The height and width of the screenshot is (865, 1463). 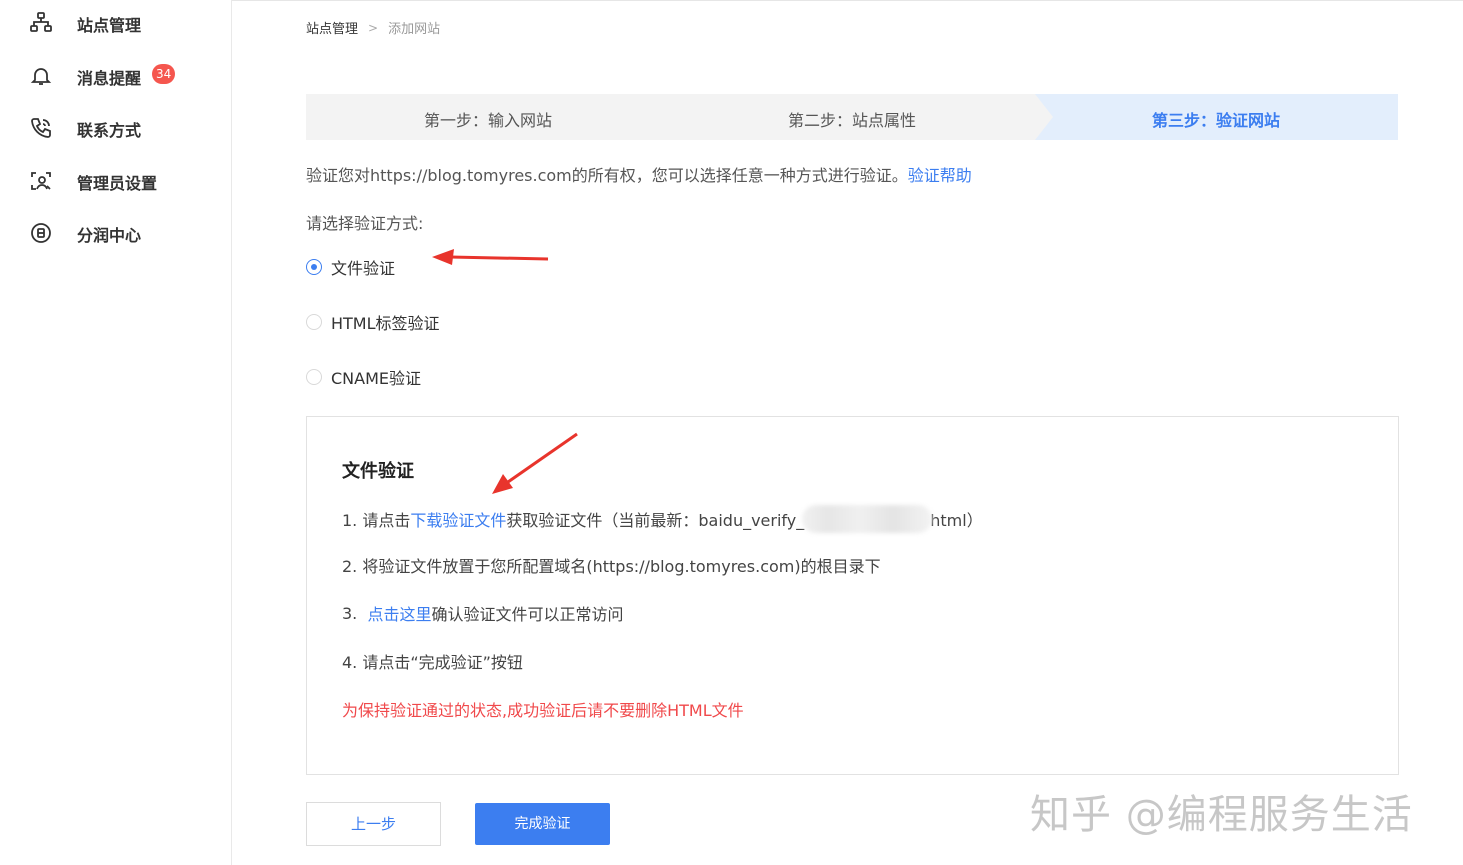 I want to click on instruction-step-3: 3. 点击这里 确认验证文件可以正常访问, so click(x=482, y=613).